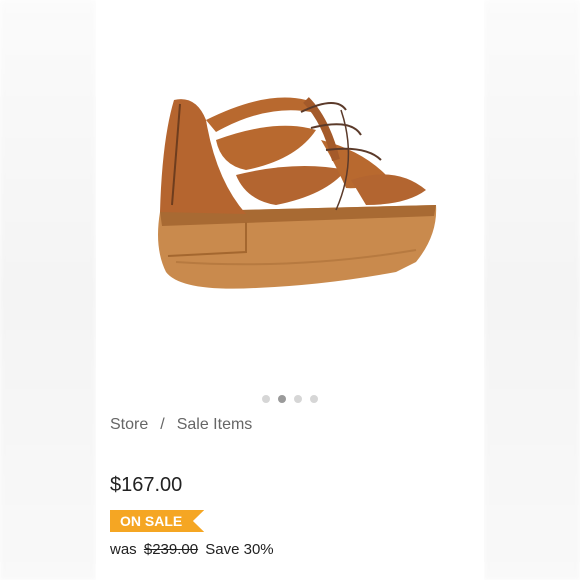 The image size is (580, 580). Describe the element at coordinates (129, 425) in the screenshot. I see `breadcrumb-store-link: Store` at that location.